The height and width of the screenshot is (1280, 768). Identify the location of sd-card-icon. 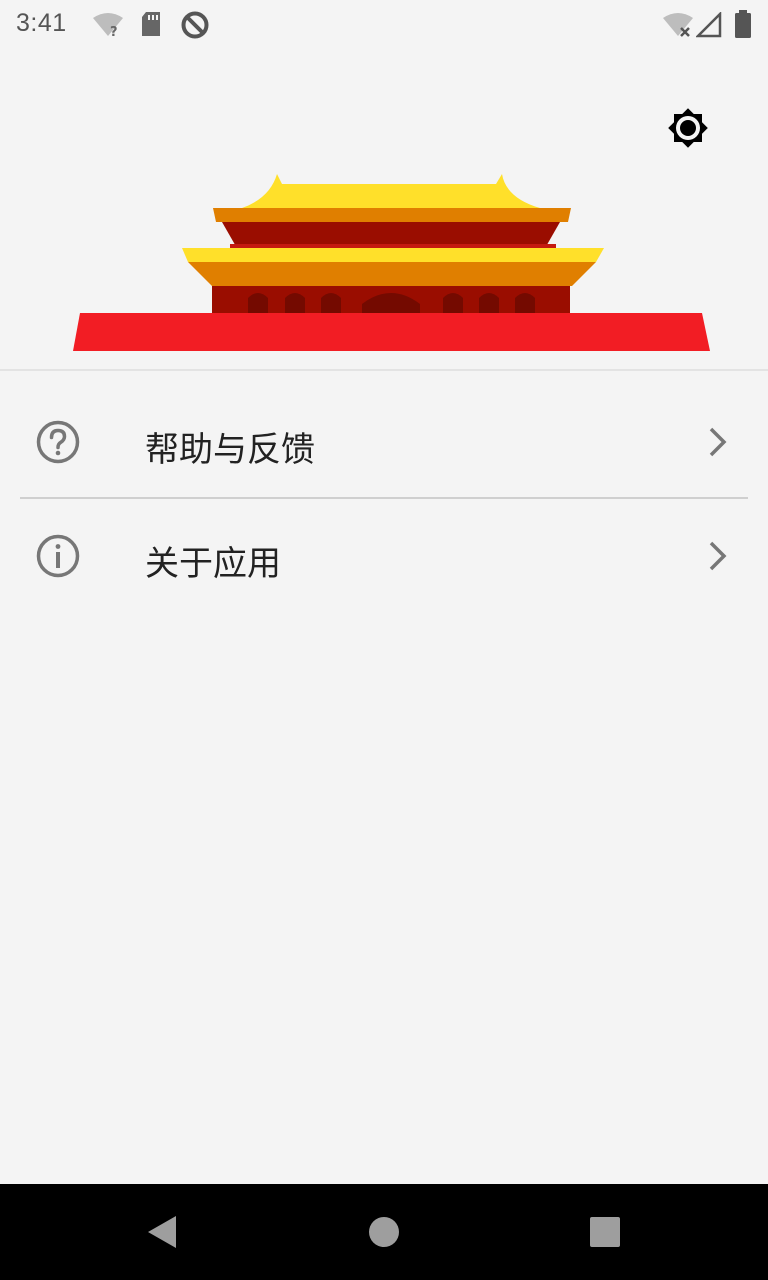
(151, 24).